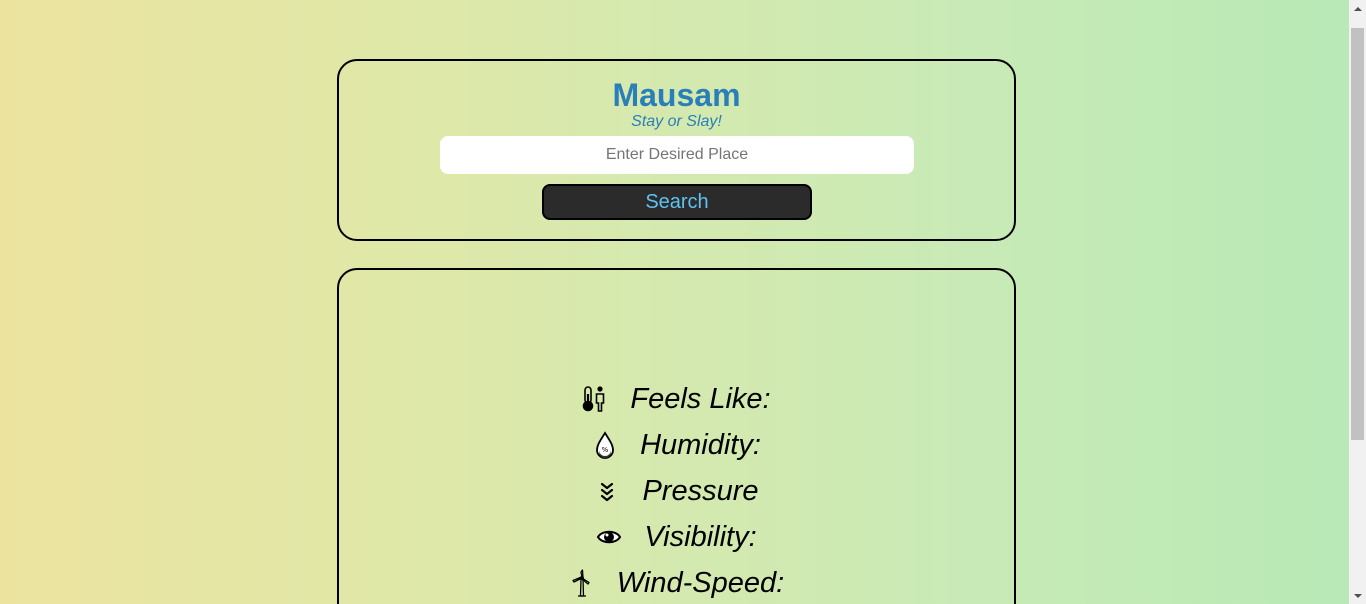 Image resolution: width=1366 pixels, height=604 pixels. I want to click on search-input, so click(677, 155).